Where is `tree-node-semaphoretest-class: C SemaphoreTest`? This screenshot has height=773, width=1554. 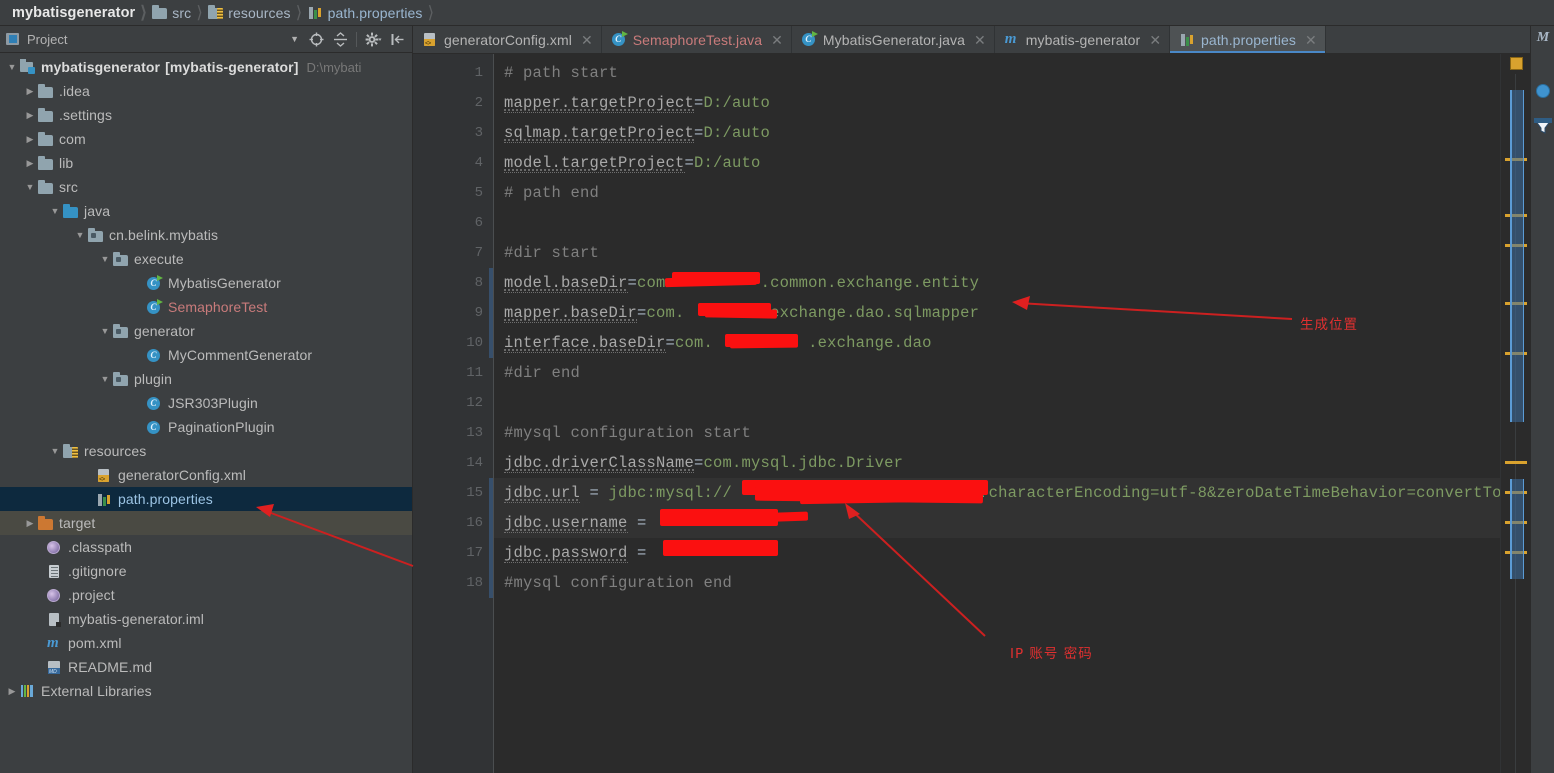
tree-node-semaphoretest-class: C SemaphoreTest is located at coordinates (206, 307).